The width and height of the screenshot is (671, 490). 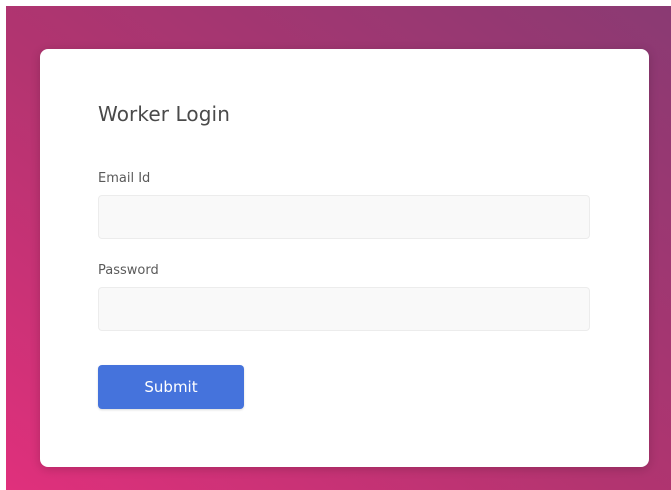 What do you see at coordinates (344, 217) in the screenshot?
I see `email-field` at bounding box center [344, 217].